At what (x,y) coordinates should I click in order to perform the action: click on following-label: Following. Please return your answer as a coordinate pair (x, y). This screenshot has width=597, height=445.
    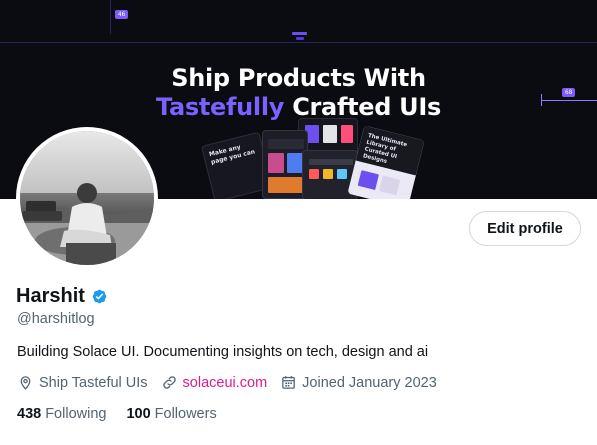
    Looking at the image, I should click on (76, 414).